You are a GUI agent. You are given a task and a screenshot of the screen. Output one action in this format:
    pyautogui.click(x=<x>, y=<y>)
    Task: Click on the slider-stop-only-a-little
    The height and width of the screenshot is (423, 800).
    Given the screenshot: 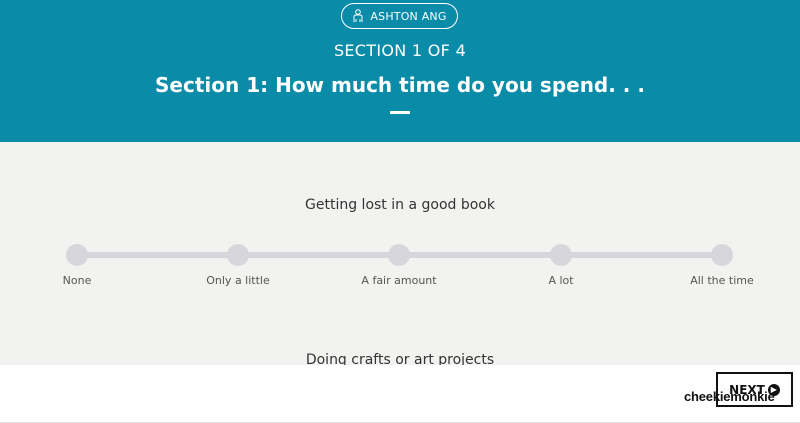 What is the action you would take?
    pyautogui.click(x=238, y=255)
    